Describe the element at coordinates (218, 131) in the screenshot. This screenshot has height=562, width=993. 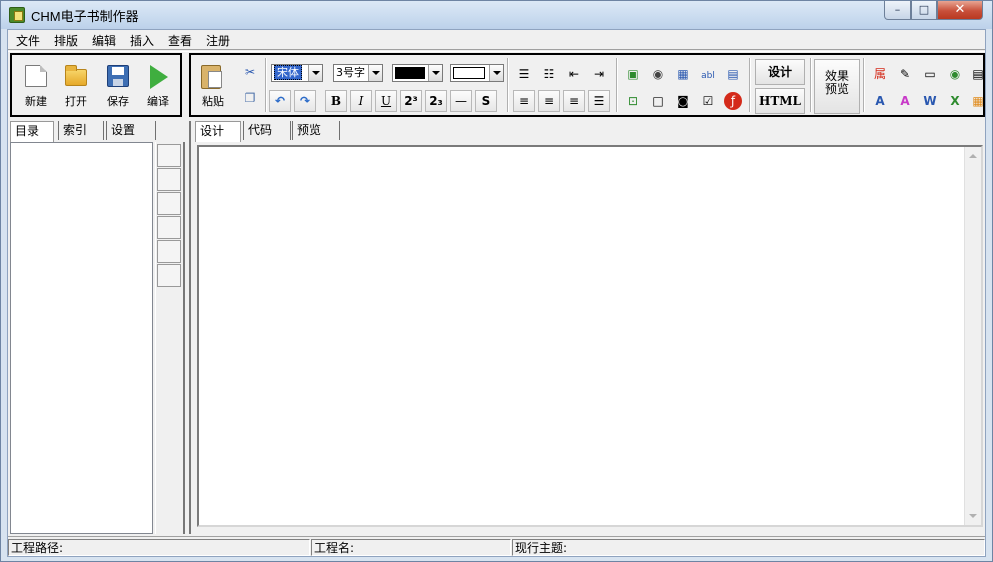
I see `tab-design: 设计` at that location.